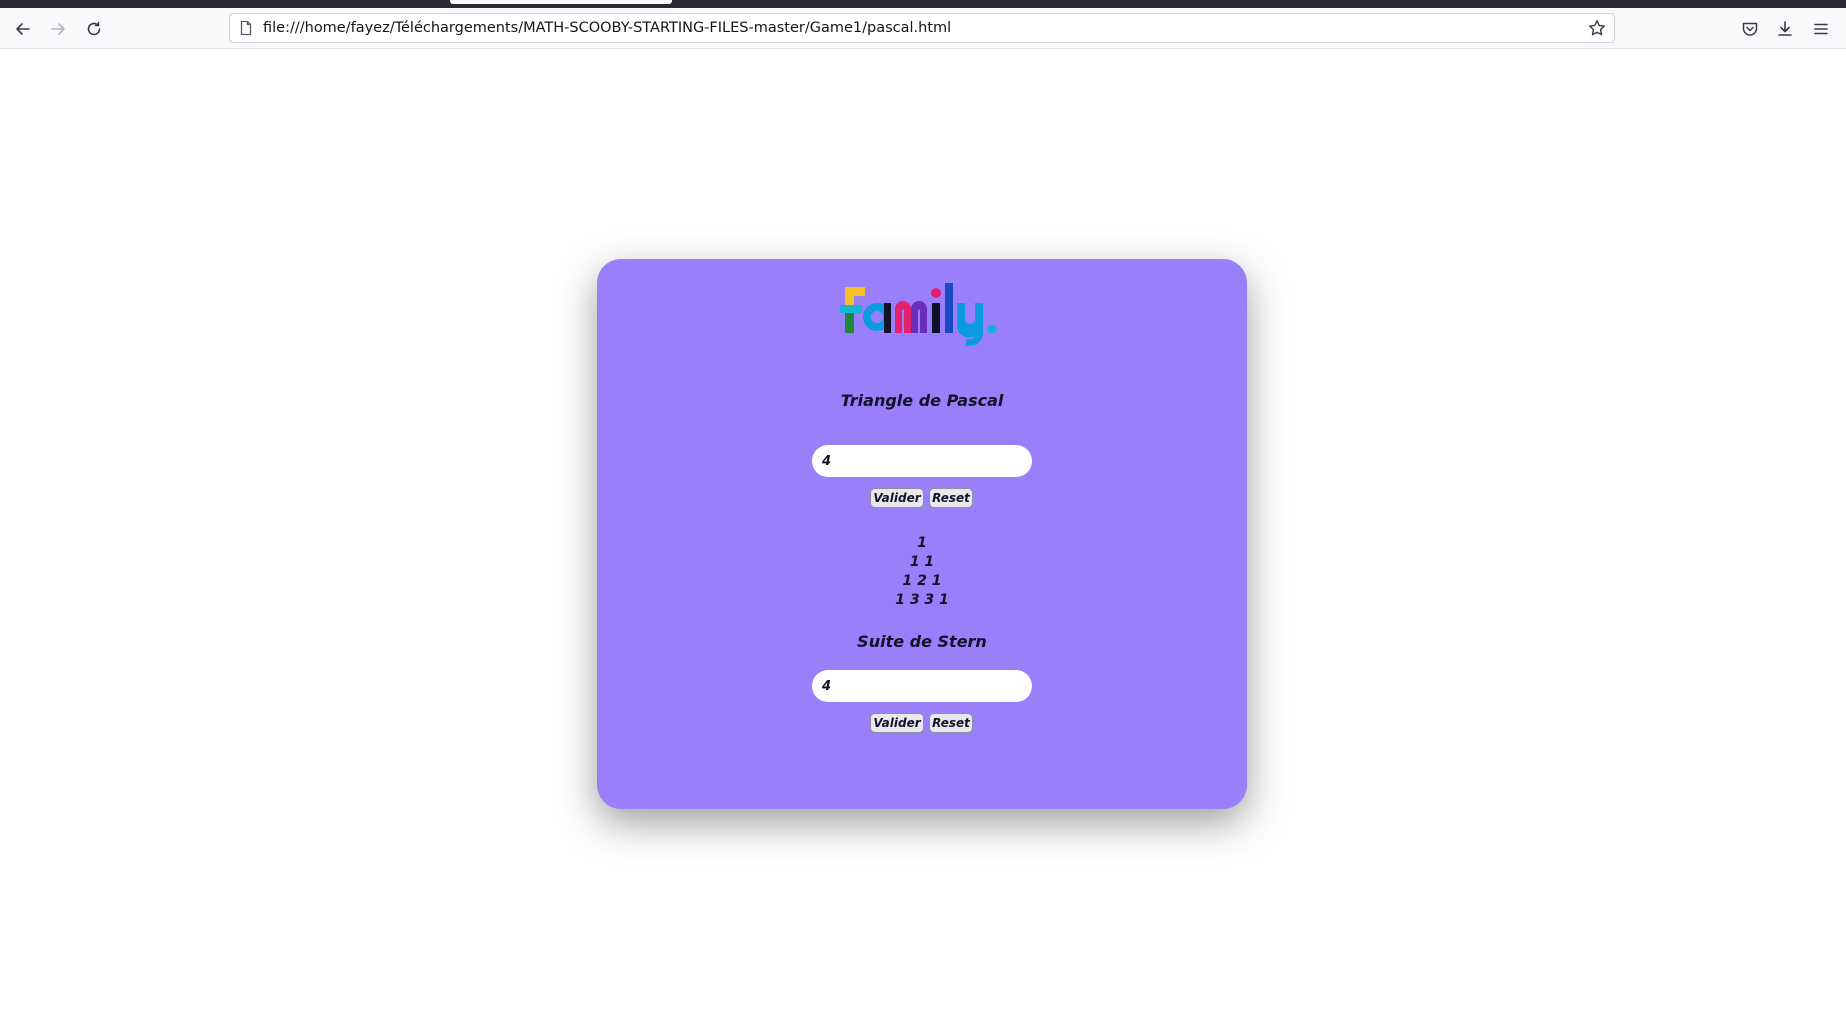 This screenshot has height=1017, width=1846. Describe the element at coordinates (951, 498) in the screenshot. I see `pascal-reset-button: Reset` at that location.